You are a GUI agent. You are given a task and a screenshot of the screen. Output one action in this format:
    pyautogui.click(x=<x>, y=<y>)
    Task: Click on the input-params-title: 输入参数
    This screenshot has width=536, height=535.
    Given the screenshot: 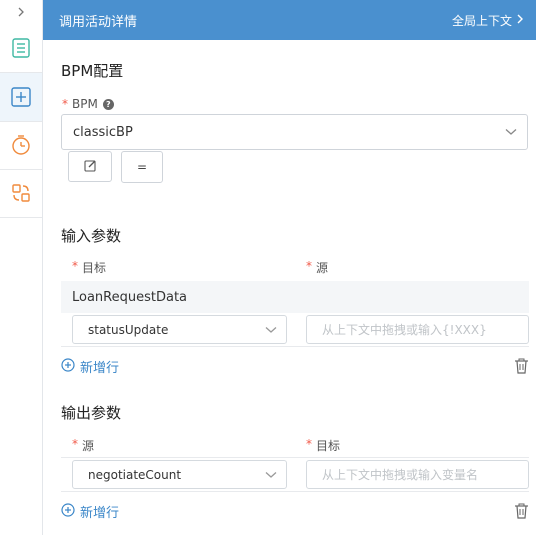 What is the action you would take?
    pyautogui.click(x=91, y=236)
    